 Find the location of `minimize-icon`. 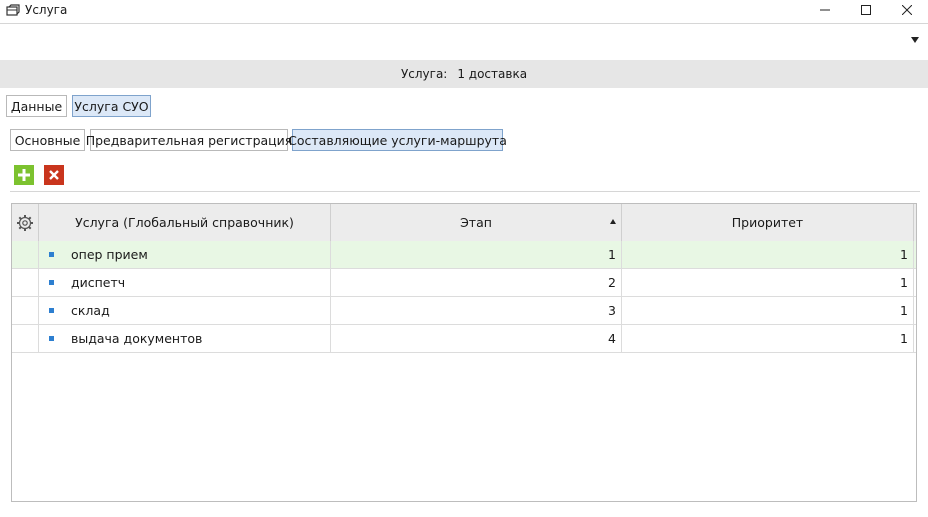

minimize-icon is located at coordinates (825, 10).